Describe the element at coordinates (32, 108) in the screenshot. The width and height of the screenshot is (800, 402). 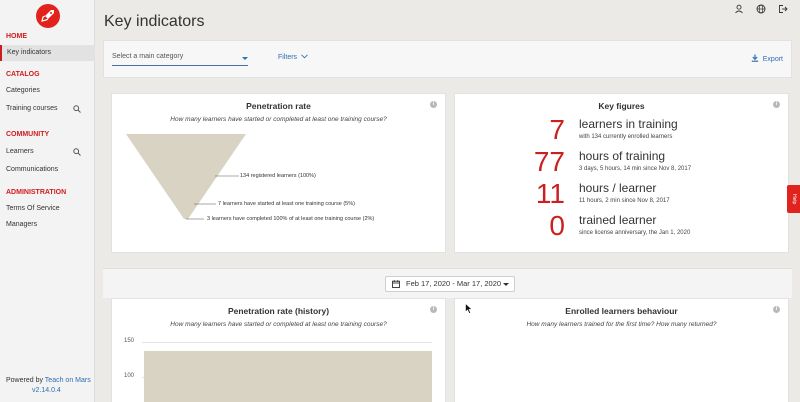
I see `sidebar-item-label: Training courses` at that location.